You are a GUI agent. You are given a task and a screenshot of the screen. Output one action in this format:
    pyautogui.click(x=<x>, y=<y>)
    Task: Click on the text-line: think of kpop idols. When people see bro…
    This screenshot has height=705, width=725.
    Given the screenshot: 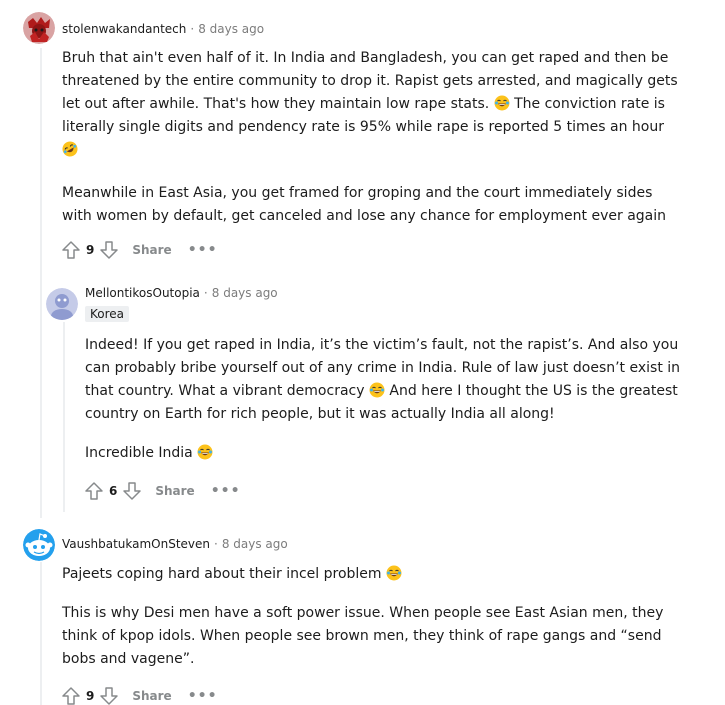 What is the action you would take?
    pyautogui.click(x=362, y=636)
    